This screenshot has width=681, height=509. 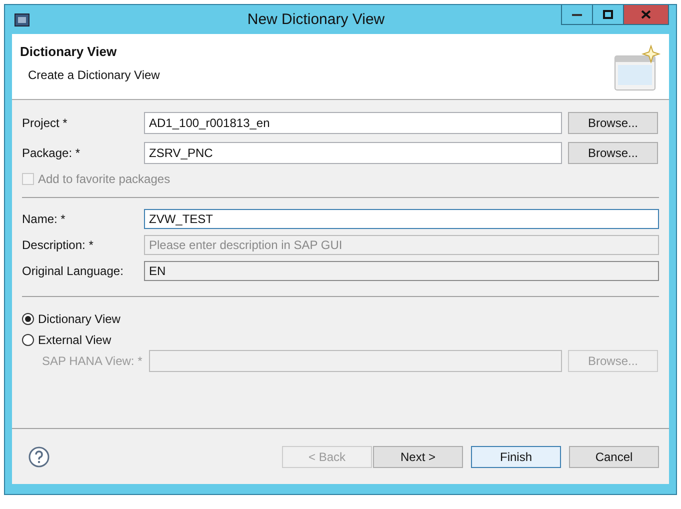 I want to click on minimize-icon, so click(x=577, y=14).